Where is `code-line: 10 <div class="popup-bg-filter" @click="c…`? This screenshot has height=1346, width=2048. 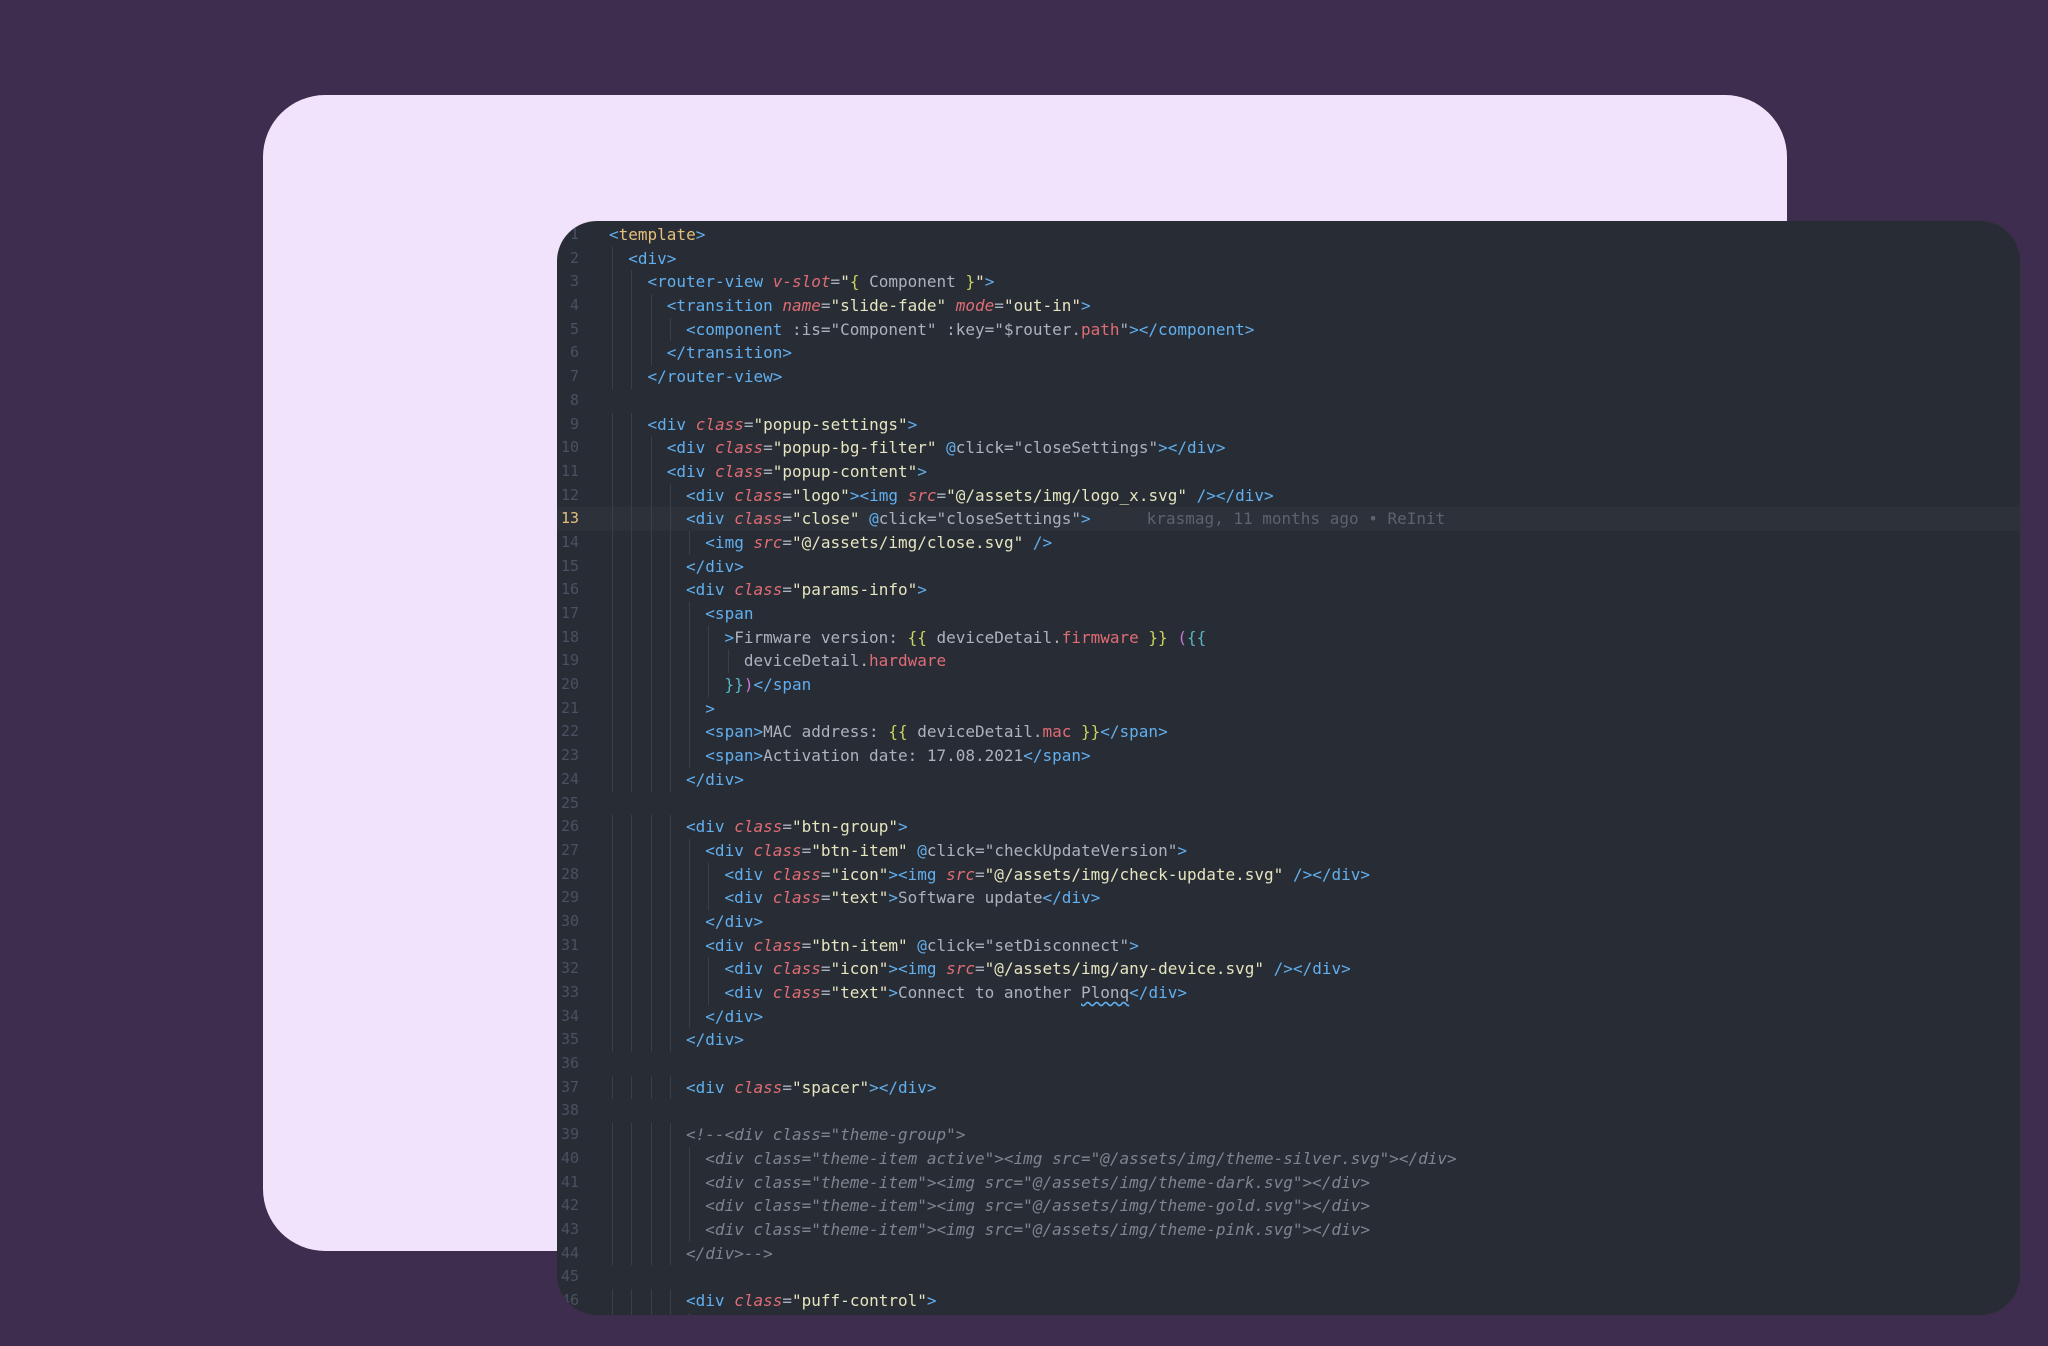
code-line: 10 <div class="popup-bg-filter" @click="c… is located at coordinates (1288, 448).